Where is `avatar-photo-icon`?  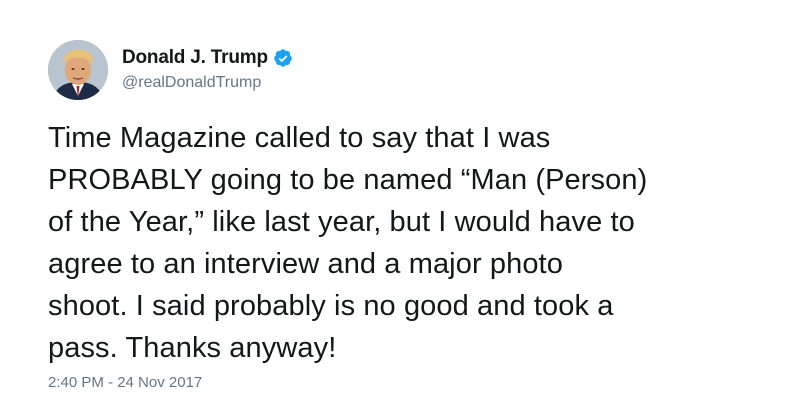
avatar-photo-icon is located at coordinates (78, 70).